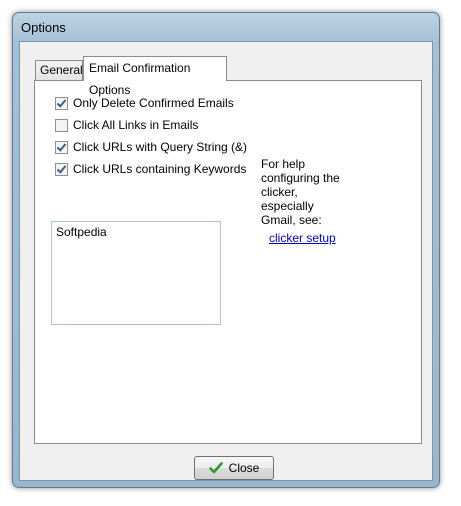 The width and height of the screenshot is (461, 506). What do you see at coordinates (61, 103) in the screenshot?
I see `checkbox-only-delete-confirmed` at bounding box center [61, 103].